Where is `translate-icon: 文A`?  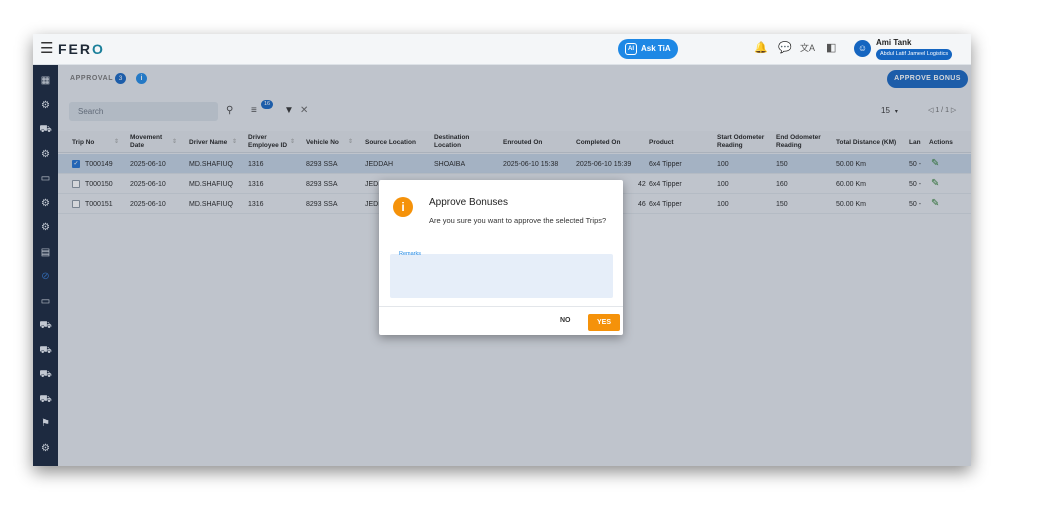
translate-icon: 文A is located at coordinates (807, 48).